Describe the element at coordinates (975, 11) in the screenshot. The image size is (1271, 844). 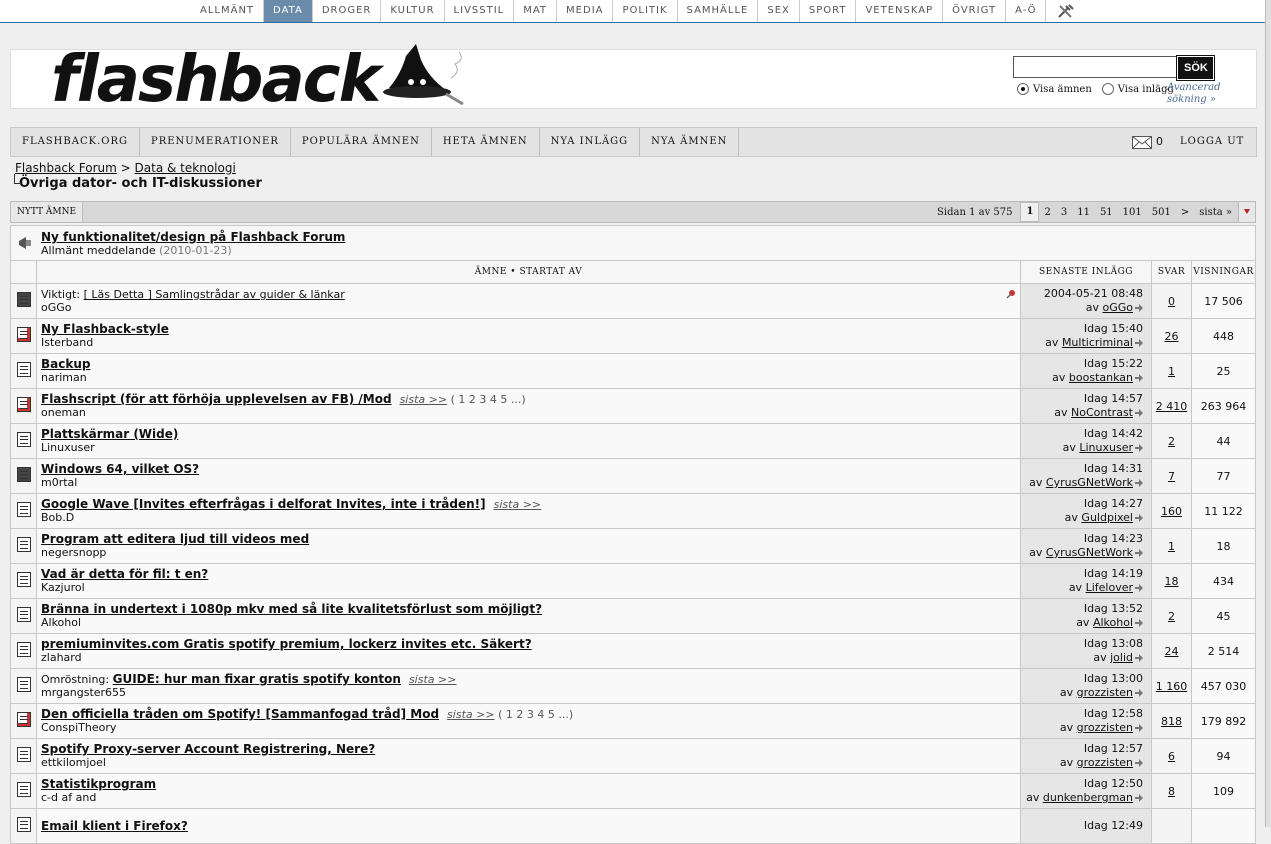
I see `category-13: ÖVRIGT` at that location.